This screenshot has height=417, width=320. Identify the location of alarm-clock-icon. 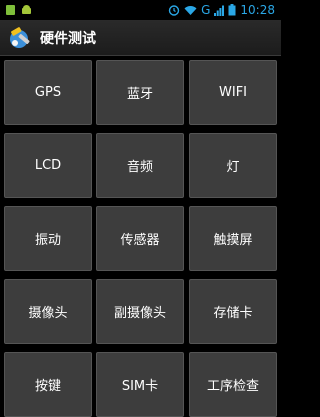
(174, 10).